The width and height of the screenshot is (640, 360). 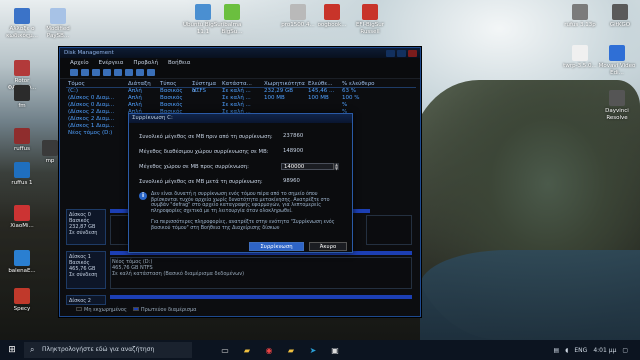 I want to click on desktop-icon: GitKGO, so click(x=620, y=16).